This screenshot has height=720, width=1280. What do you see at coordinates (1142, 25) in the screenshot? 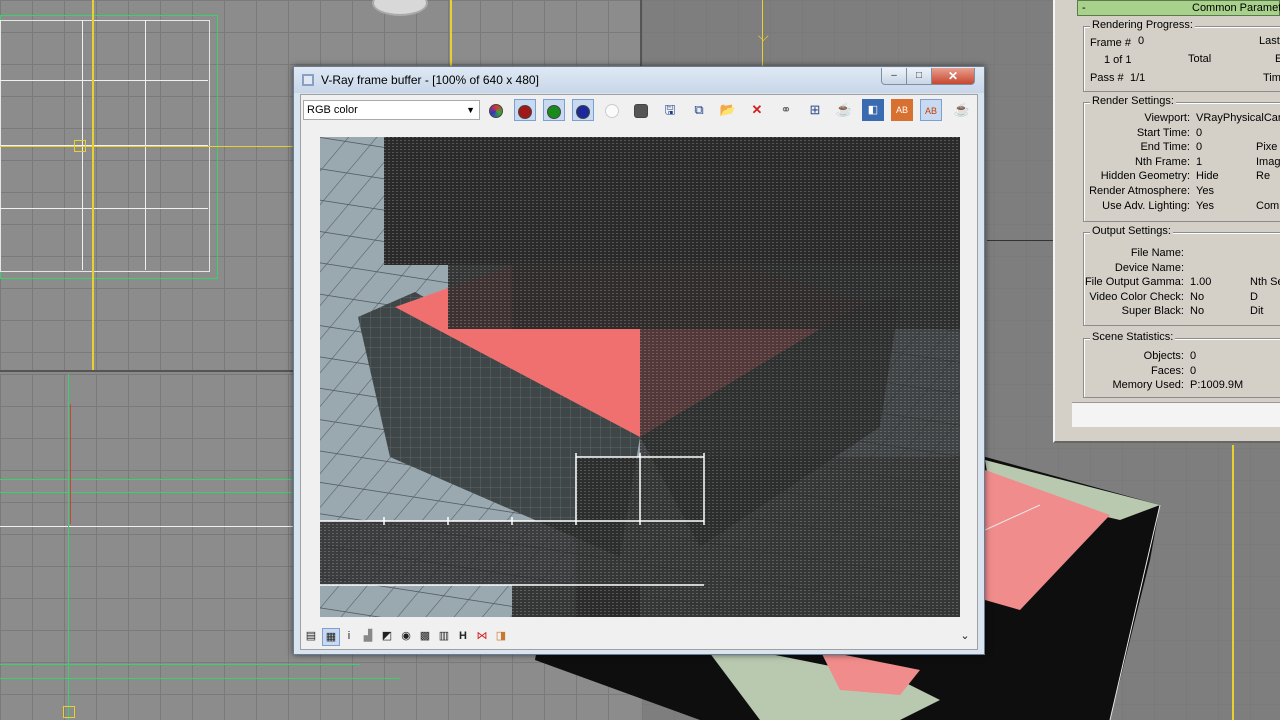
I see `group-title: Rendering Progress:` at bounding box center [1142, 25].